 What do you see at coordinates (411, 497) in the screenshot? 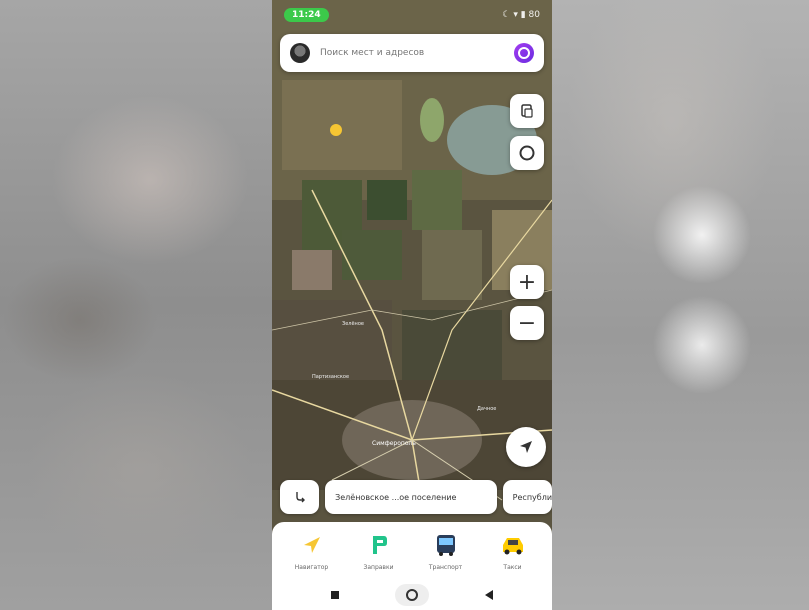
I see `place-chip: Зелёновское ...ое поселение` at bounding box center [411, 497].